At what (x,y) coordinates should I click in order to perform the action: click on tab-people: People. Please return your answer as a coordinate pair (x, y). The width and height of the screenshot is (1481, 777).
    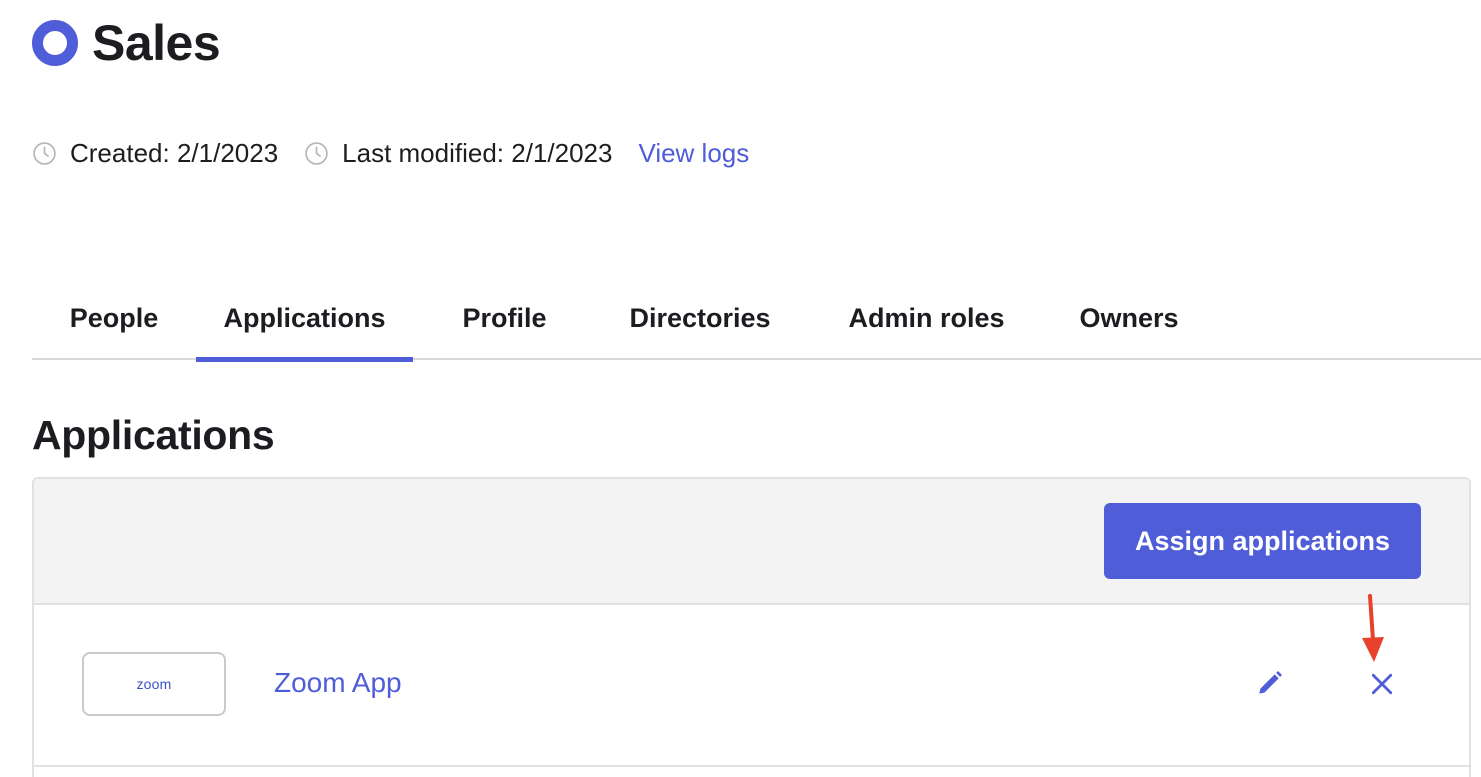
    Looking at the image, I should click on (114, 326).